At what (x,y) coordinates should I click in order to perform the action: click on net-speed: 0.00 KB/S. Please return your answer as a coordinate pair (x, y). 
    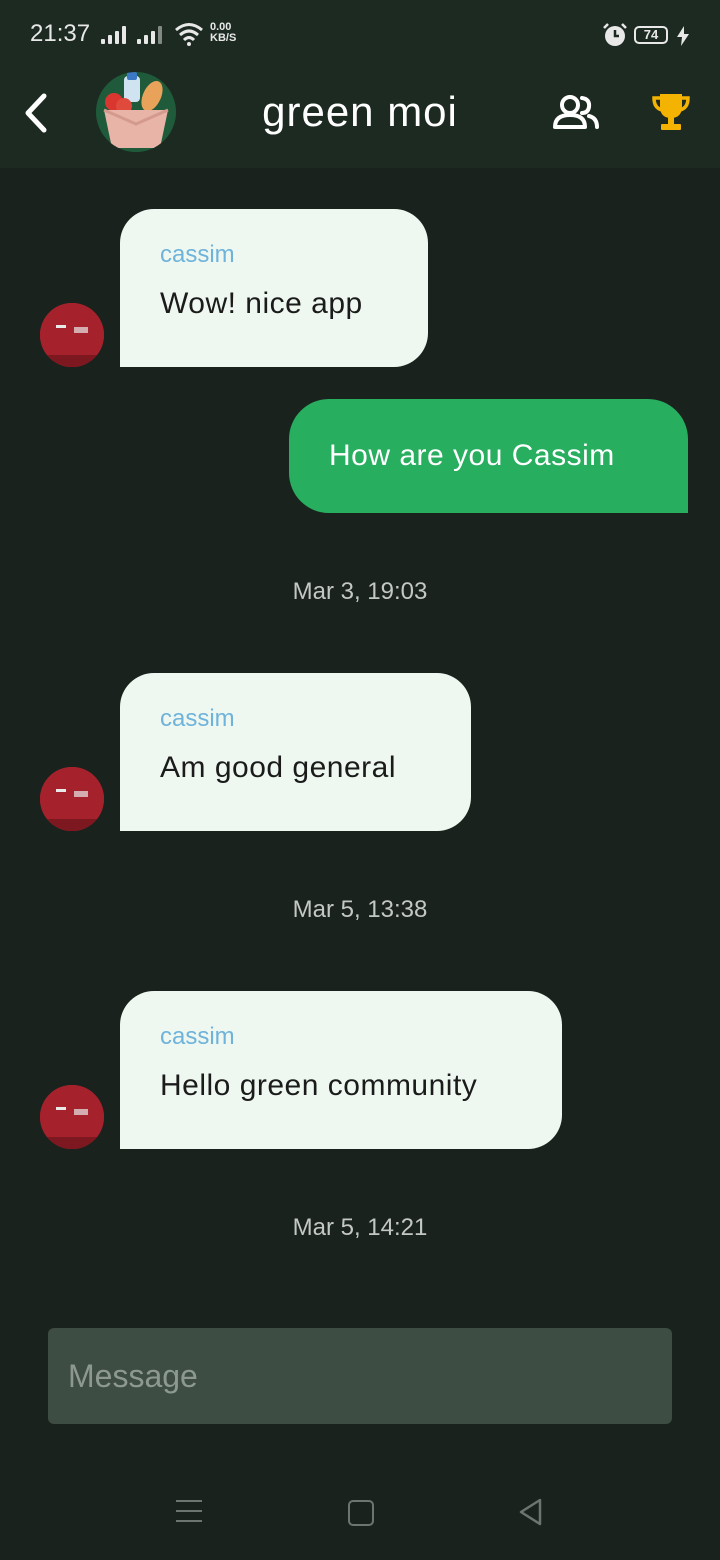
    Looking at the image, I should click on (223, 32).